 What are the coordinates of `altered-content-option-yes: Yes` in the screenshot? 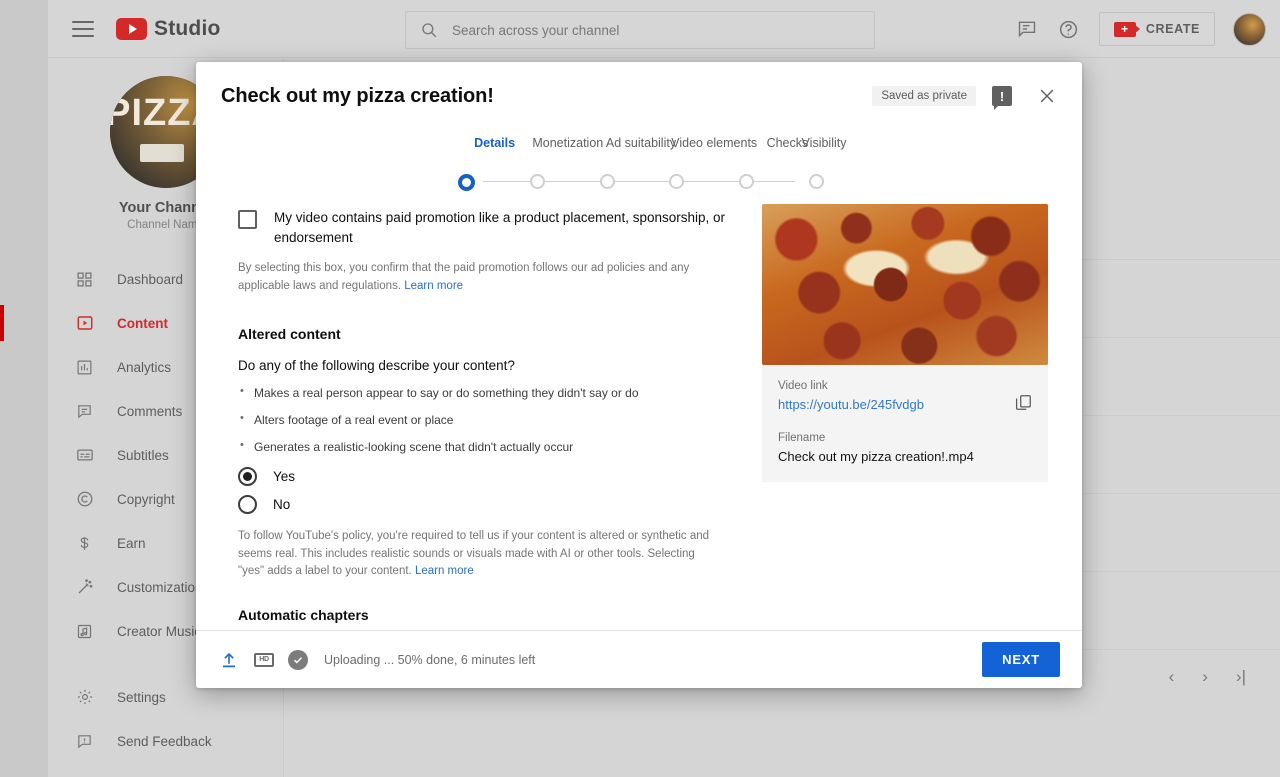 It's located at (500, 476).